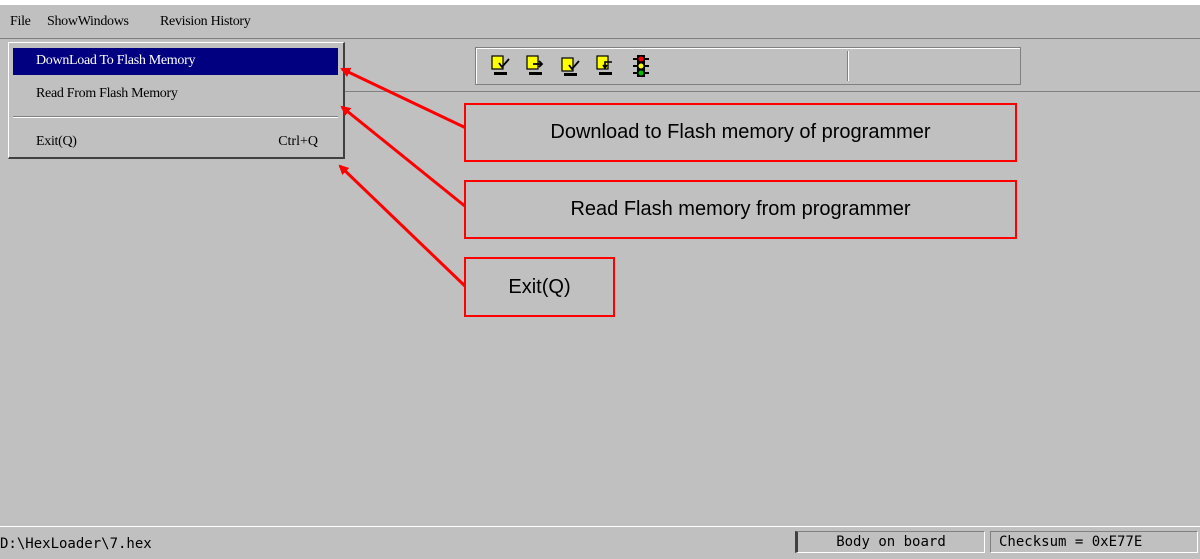  I want to click on menu-separator, so click(175, 117).